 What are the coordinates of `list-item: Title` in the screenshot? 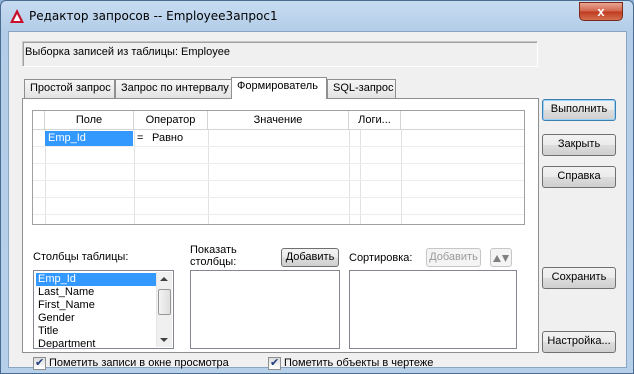 It's located at (101, 331).